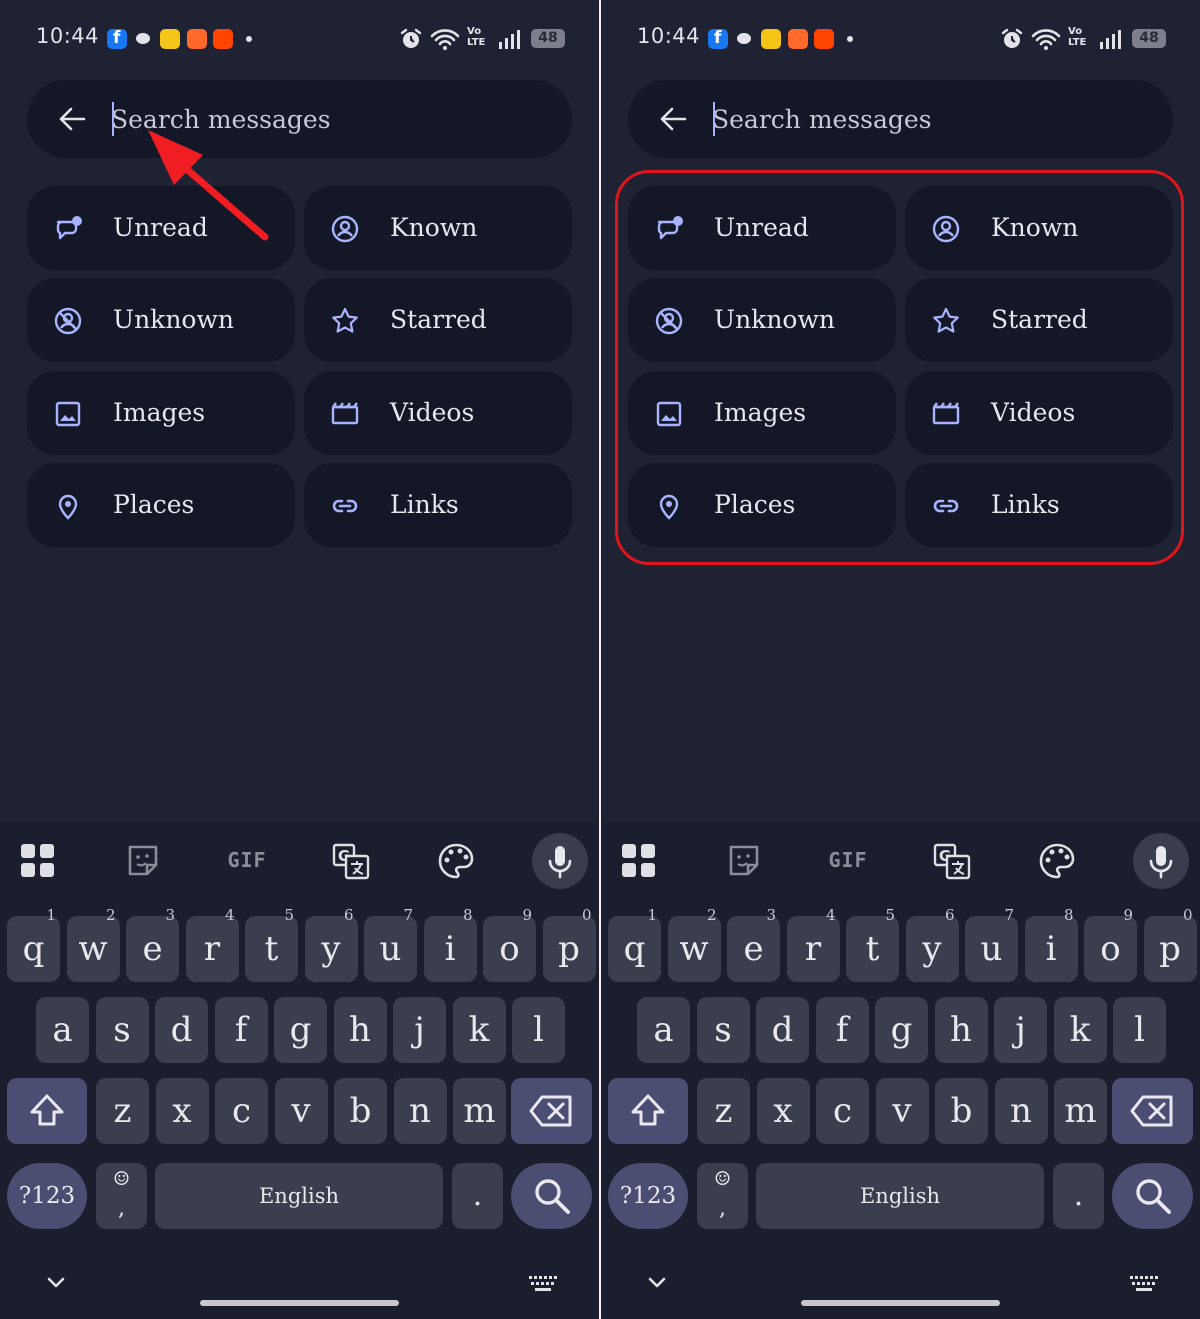  What do you see at coordinates (438, 505) in the screenshot?
I see `filter-chip-links: Links` at bounding box center [438, 505].